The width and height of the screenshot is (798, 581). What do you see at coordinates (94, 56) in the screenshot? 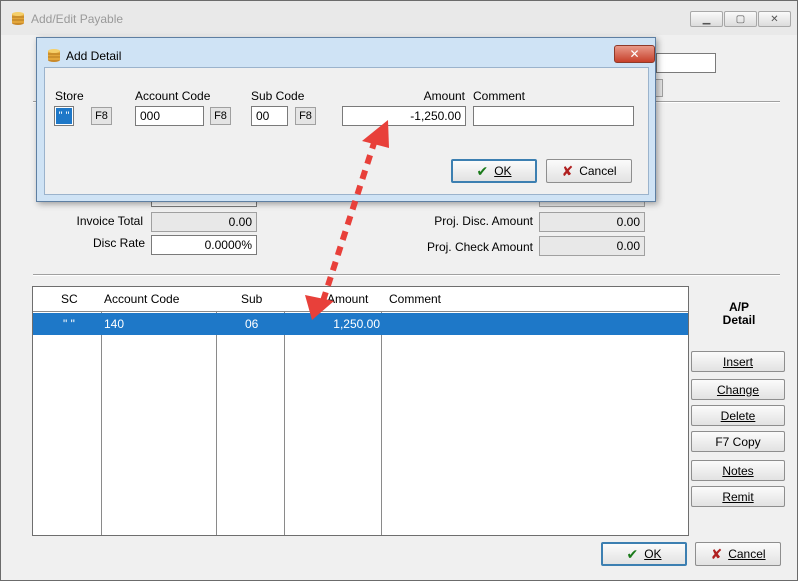
I see `dialog-title: Add Detail` at bounding box center [94, 56].